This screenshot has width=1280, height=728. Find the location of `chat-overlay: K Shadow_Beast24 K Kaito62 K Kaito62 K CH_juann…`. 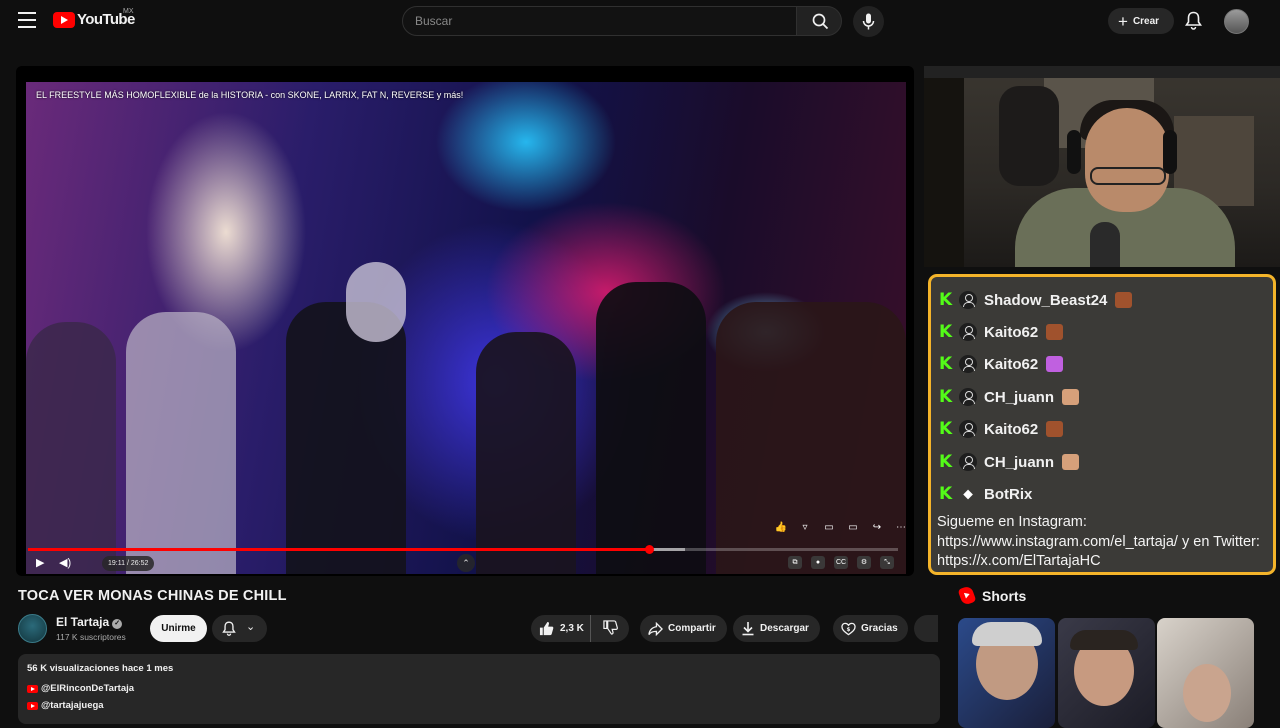

chat-overlay: K Shadow_Beast24 K Kaito62 K Kaito62 K CH_juann… is located at coordinates (1102, 424).